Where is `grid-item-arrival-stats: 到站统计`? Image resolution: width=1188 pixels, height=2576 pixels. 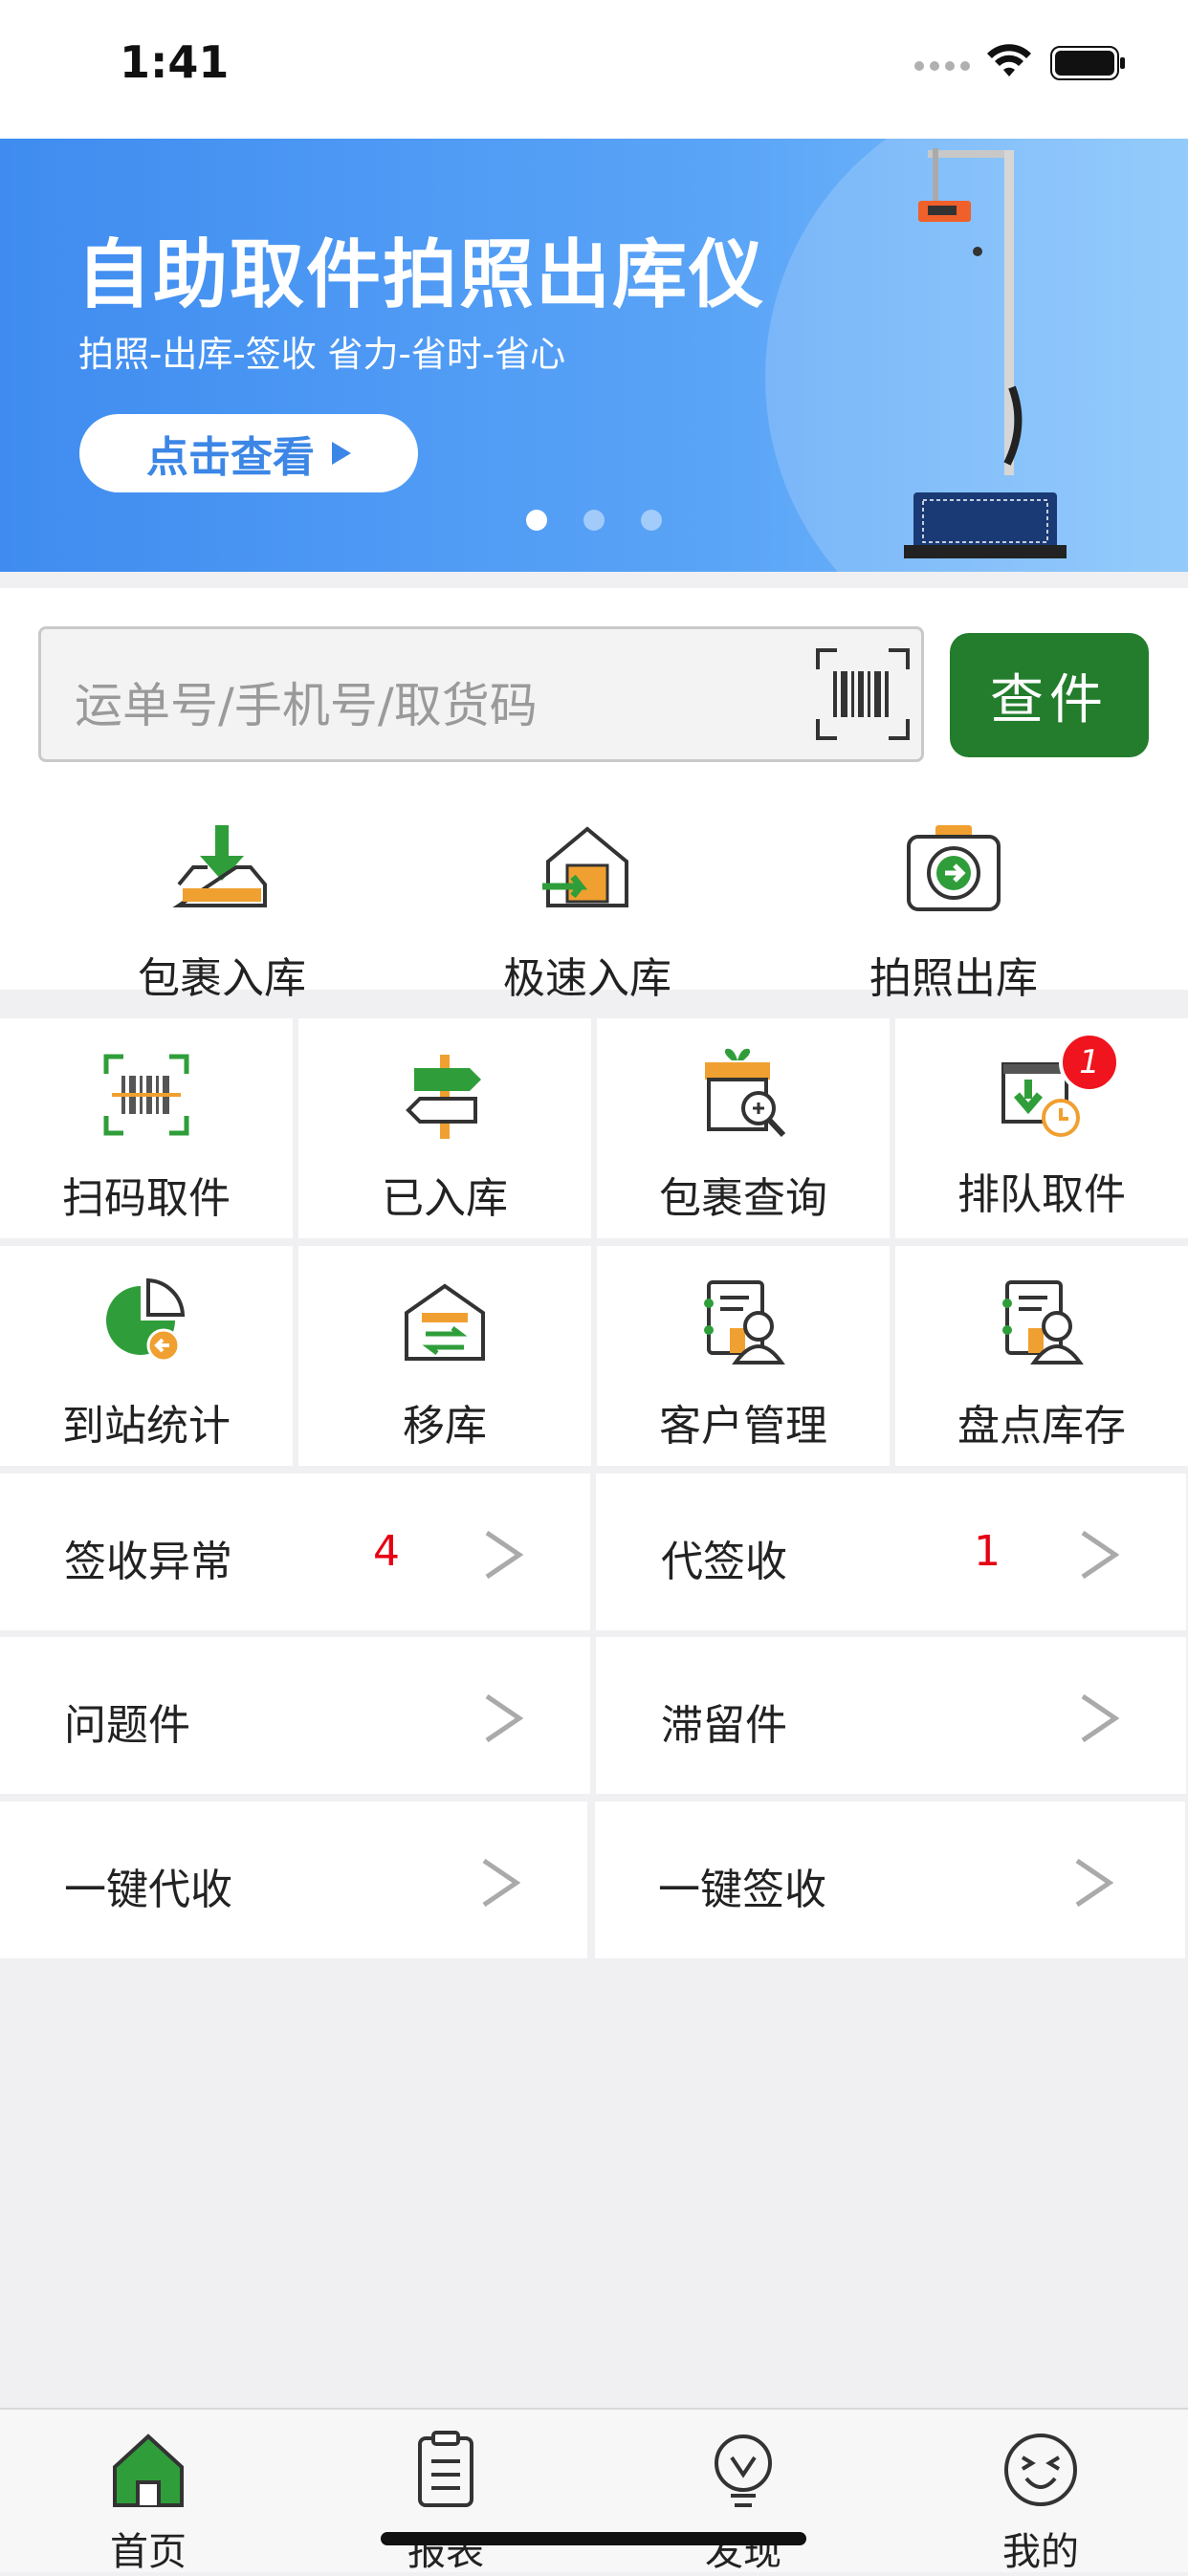 grid-item-arrival-stats: 到站统计 is located at coordinates (146, 1356).